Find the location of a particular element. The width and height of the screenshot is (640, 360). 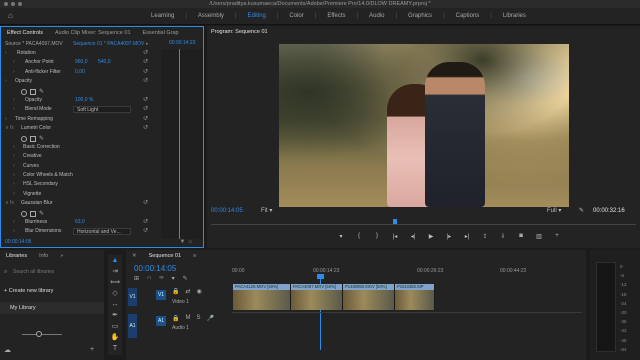

lift-icon: ⇪ is located at coordinates (485, 236).